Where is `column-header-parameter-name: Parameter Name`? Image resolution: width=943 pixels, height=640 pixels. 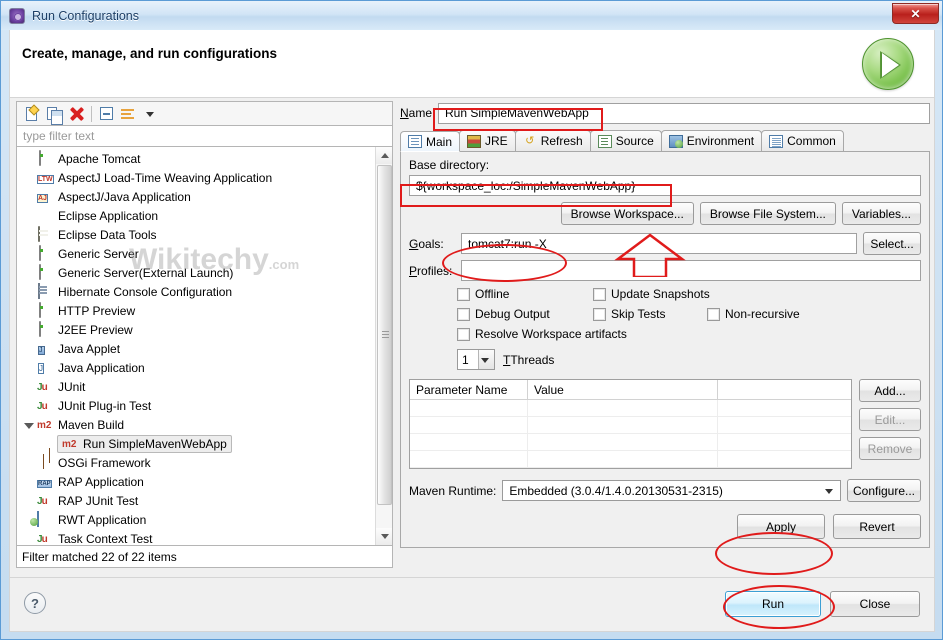 column-header-parameter-name: Parameter Name is located at coordinates (469, 390).